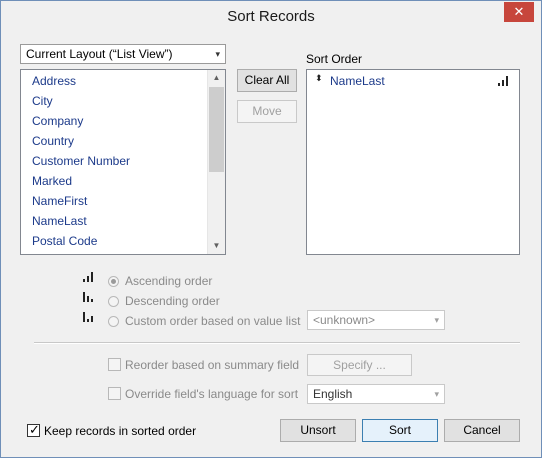 Image resolution: width=542 pixels, height=458 pixels. What do you see at coordinates (376, 394) in the screenshot?
I see `language-dropdown: English ▾` at bounding box center [376, 394].